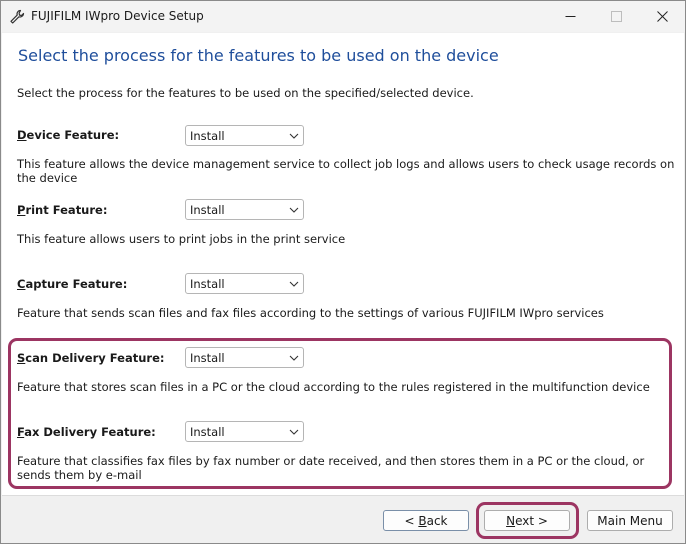 The width and height of the screenshot is (686, 544). Describe the element at coordinates (244, 135) in the screenshot. I see `device-feature-select: Install` at that location.